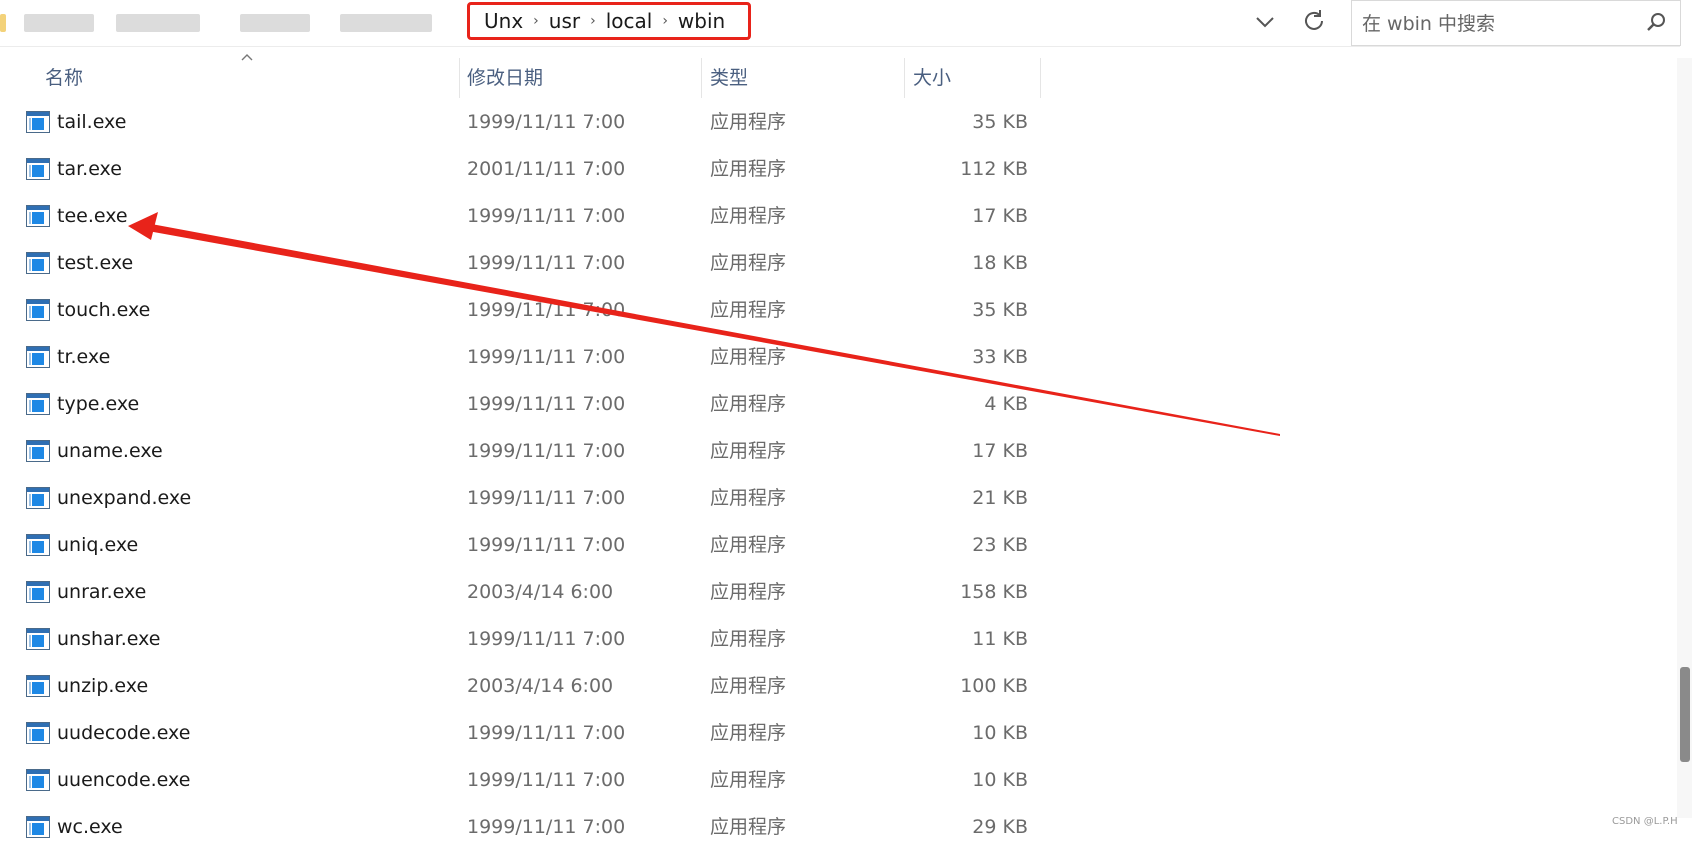  I want to click on file-name: unshar.exe, so click(108, 639).